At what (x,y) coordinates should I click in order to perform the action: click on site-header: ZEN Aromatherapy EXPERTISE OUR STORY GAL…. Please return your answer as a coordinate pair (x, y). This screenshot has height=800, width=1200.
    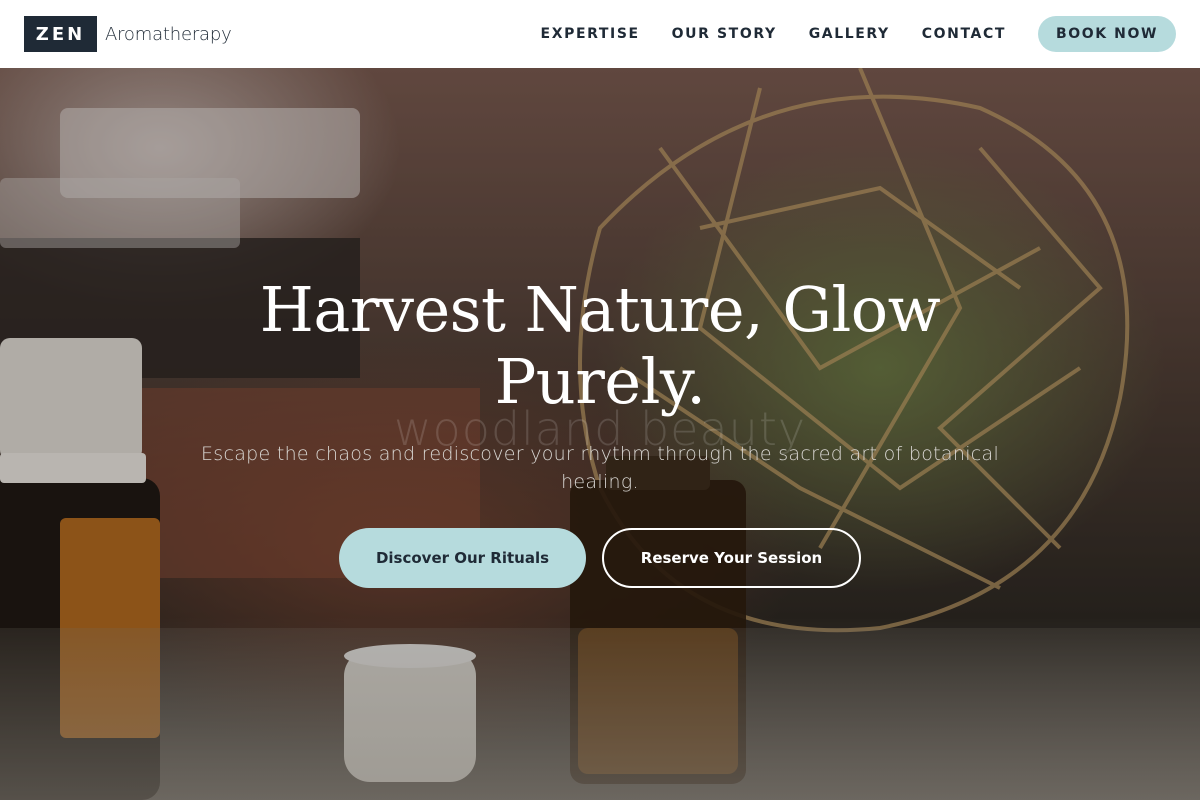
    Looking at the image, I should click on (600, 34).